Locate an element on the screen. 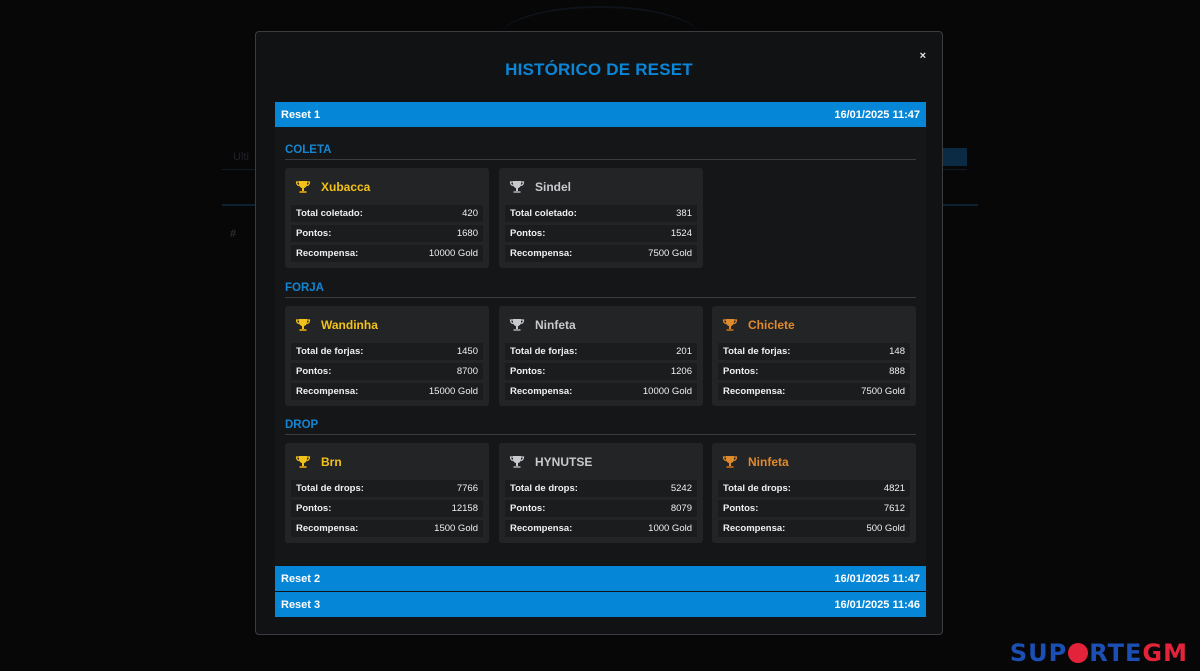  stat-row: Total de forjas: 148 is located at coordinates (814, 351).